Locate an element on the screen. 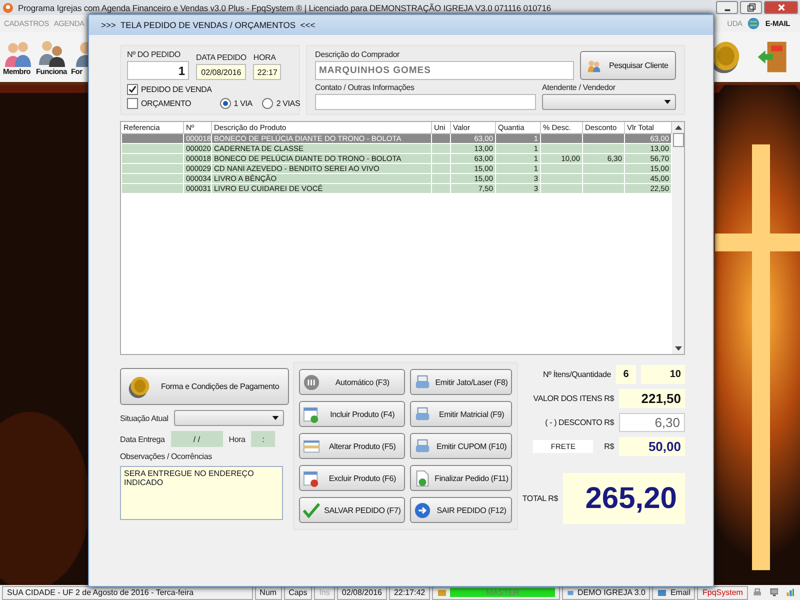 This screenshot has height=600, width=800. status-cell: 22:17:42 is located at coordinates (409, 593).